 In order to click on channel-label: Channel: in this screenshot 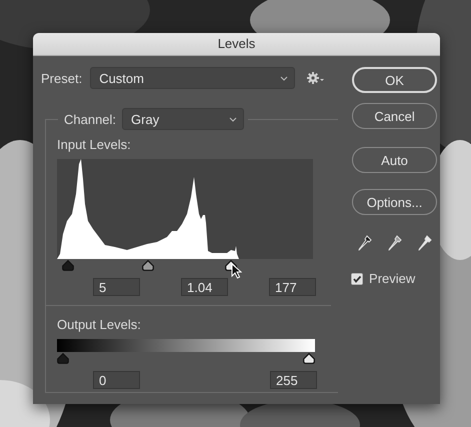, I will do `click(90, 119)`.